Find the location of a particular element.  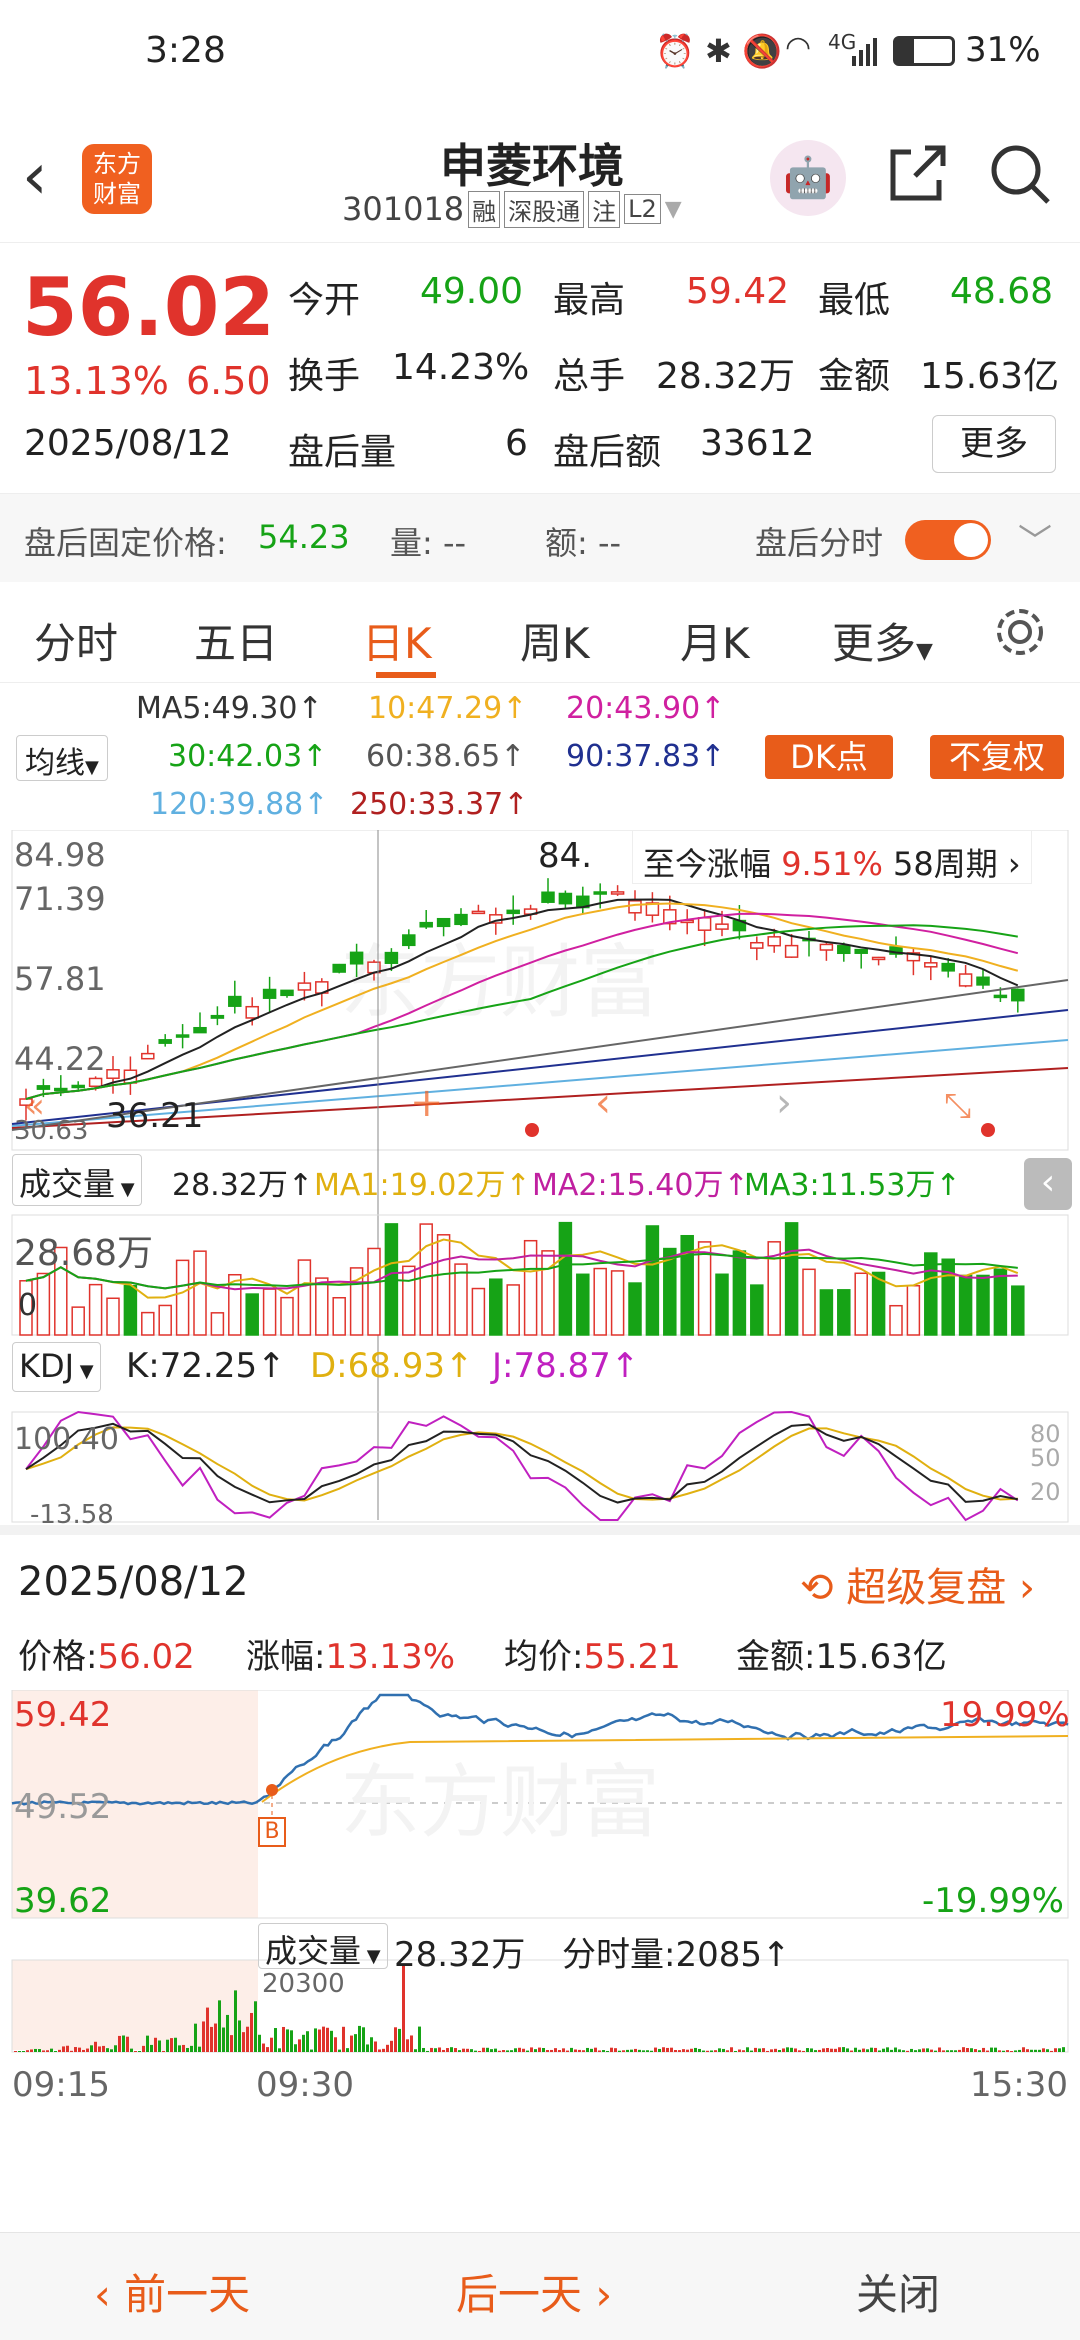

after-time-toggle is located at coordinates (948, 540).